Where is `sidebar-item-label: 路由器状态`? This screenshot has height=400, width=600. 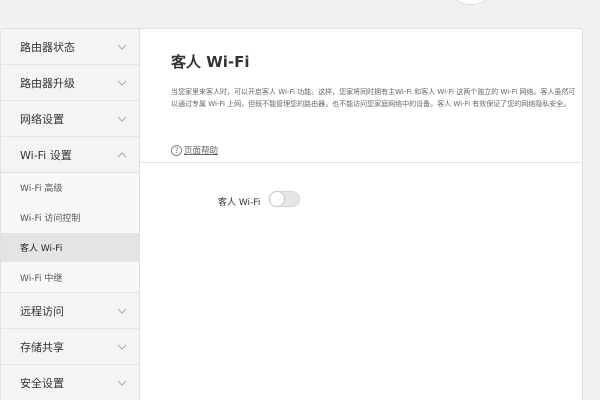 sidebar-item-label: 路由器状态 is located at coordinates (47, 47).